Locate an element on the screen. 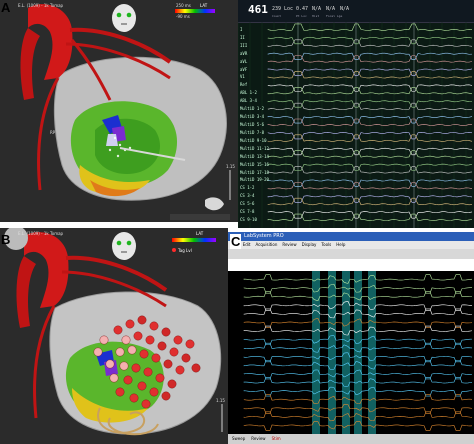 The height and width of the screenshot is (444, 474). ecg-channel-label: ABL 3-4 is located at coordinates (248, 101).